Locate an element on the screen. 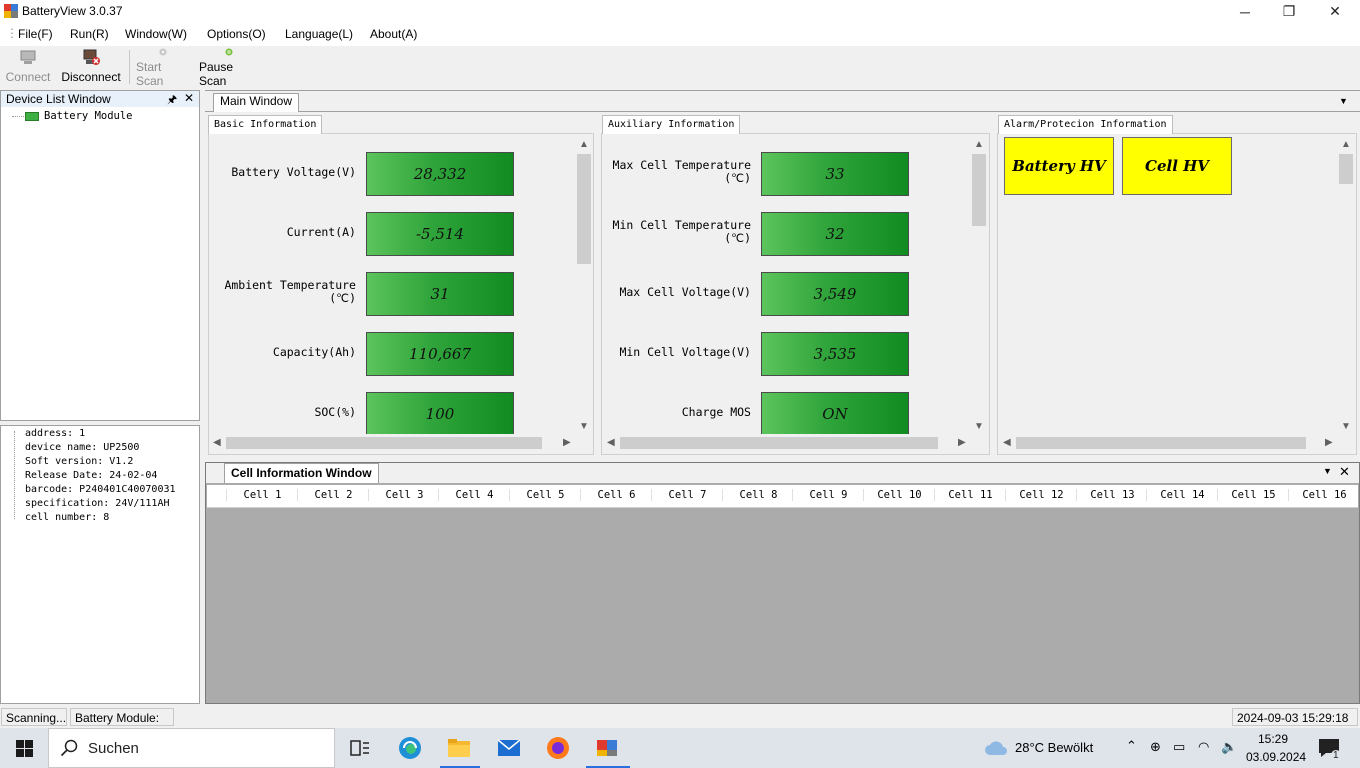 This screenshot has height=768, width=1360. cell-column-9: Cell 9 is located at coordinates (828, 495).